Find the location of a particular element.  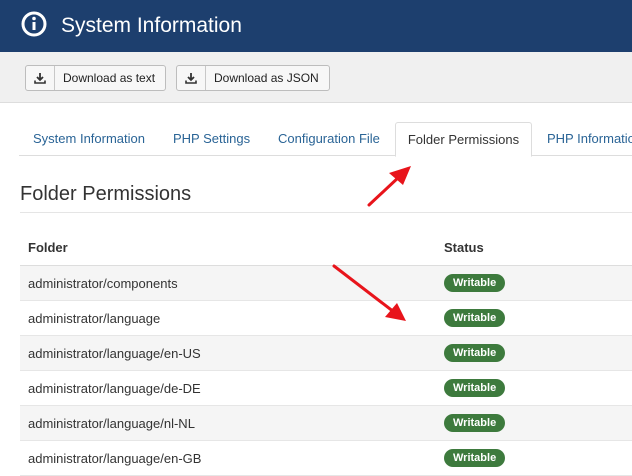

section-heading: Folder Permissions is located at coordinates (106, 194).